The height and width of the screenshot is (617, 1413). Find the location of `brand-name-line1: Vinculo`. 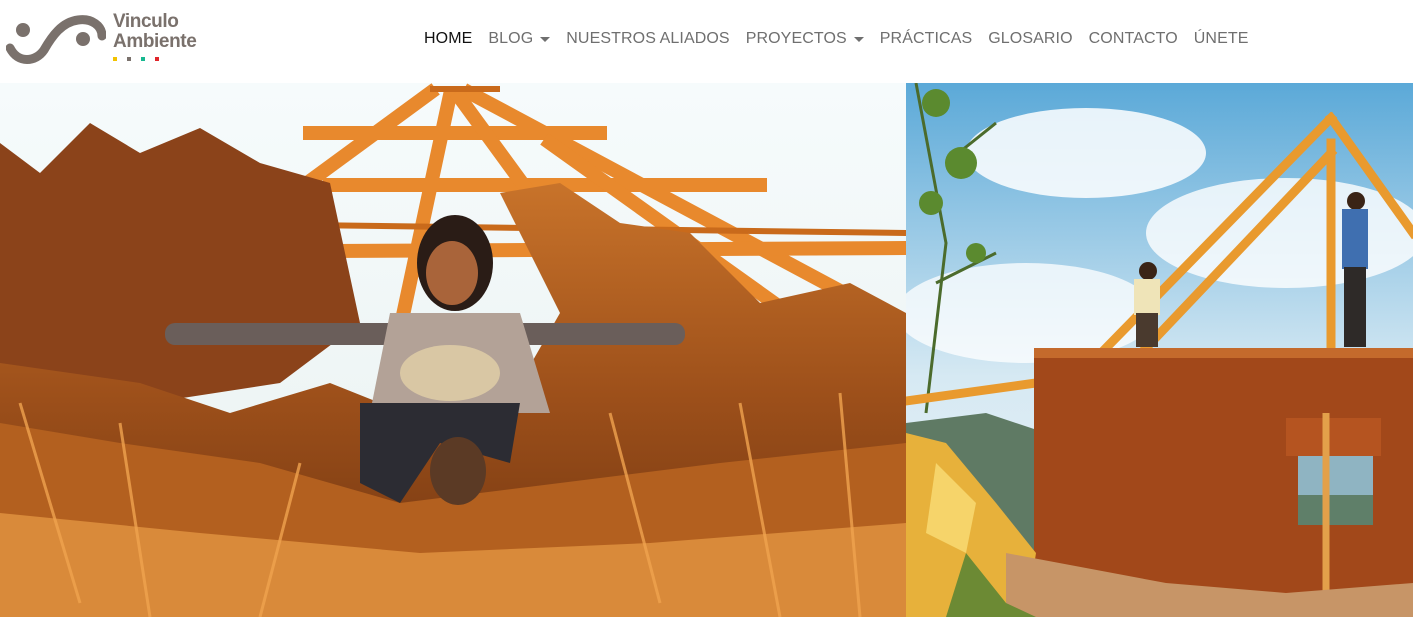

brand-name-line1: Vinculo is located at coordinates (146, 21).